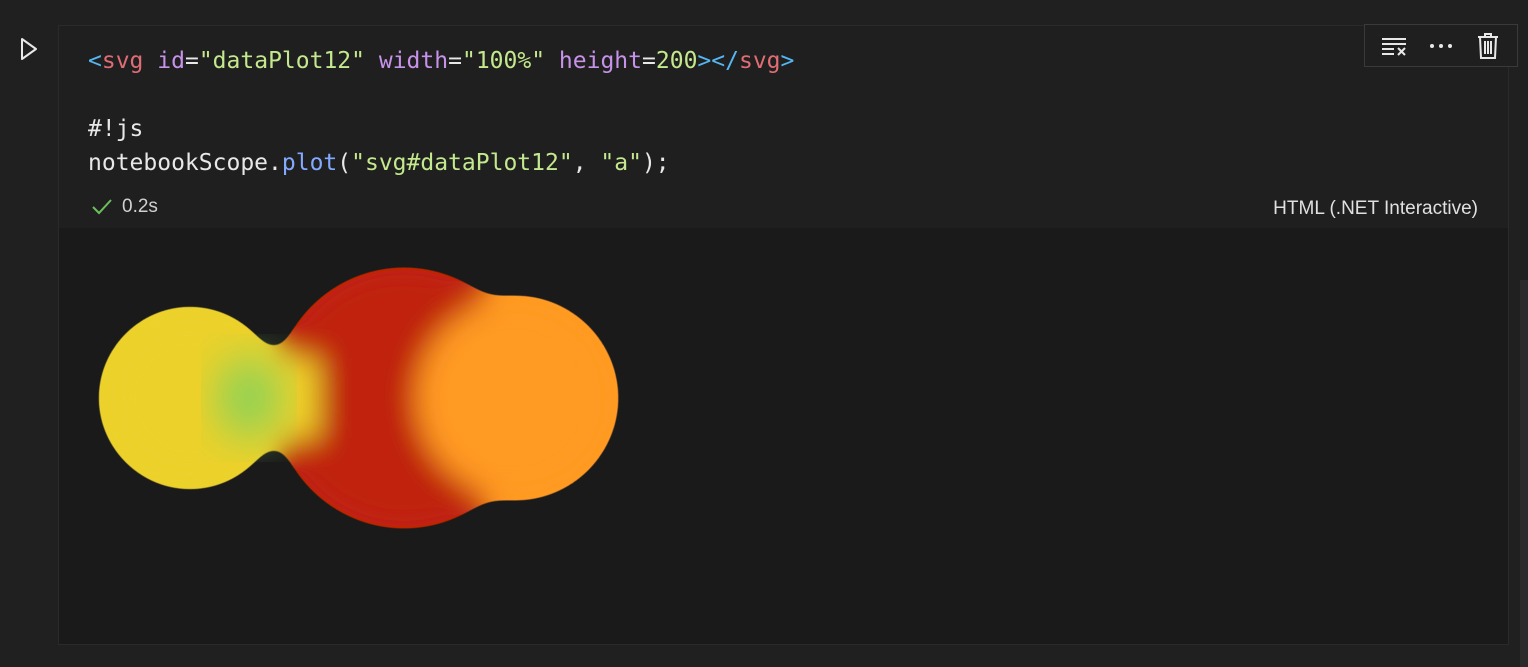 Image resolution: width=1528 pixels, height=667 pixels. Describe the element at coordinates (787, 61) in the screenshot. I see `code-token: >` at that location.